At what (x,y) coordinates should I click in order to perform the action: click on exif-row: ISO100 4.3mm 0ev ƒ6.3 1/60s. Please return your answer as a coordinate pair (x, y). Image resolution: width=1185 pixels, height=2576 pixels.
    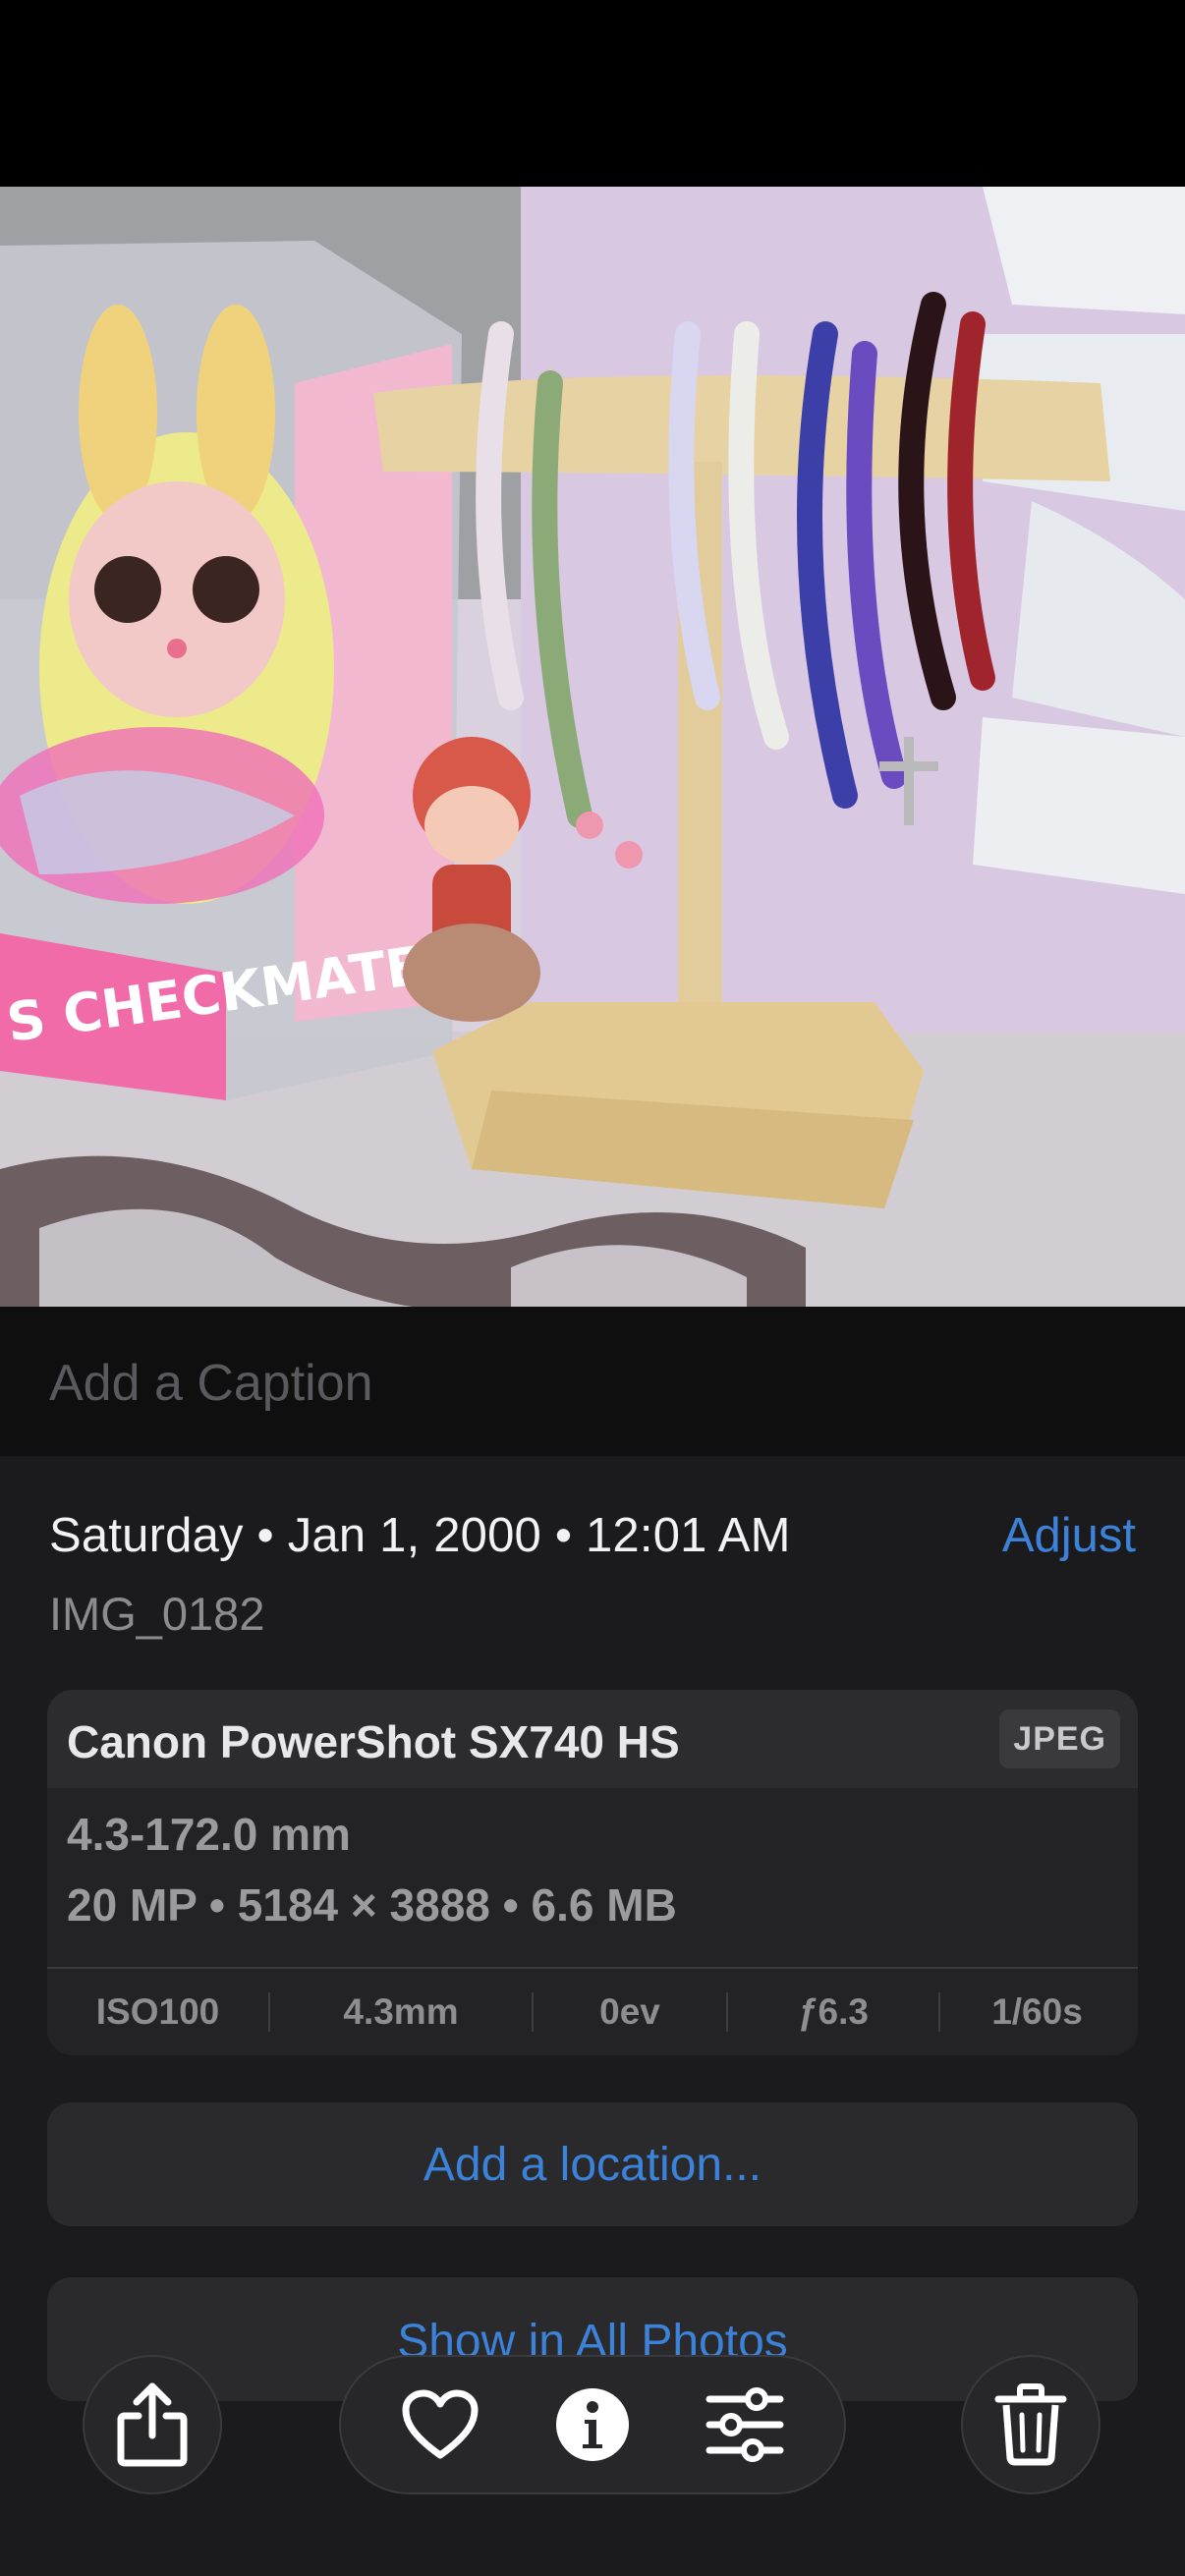
    Looking at the image, I should click on (592, 2011).